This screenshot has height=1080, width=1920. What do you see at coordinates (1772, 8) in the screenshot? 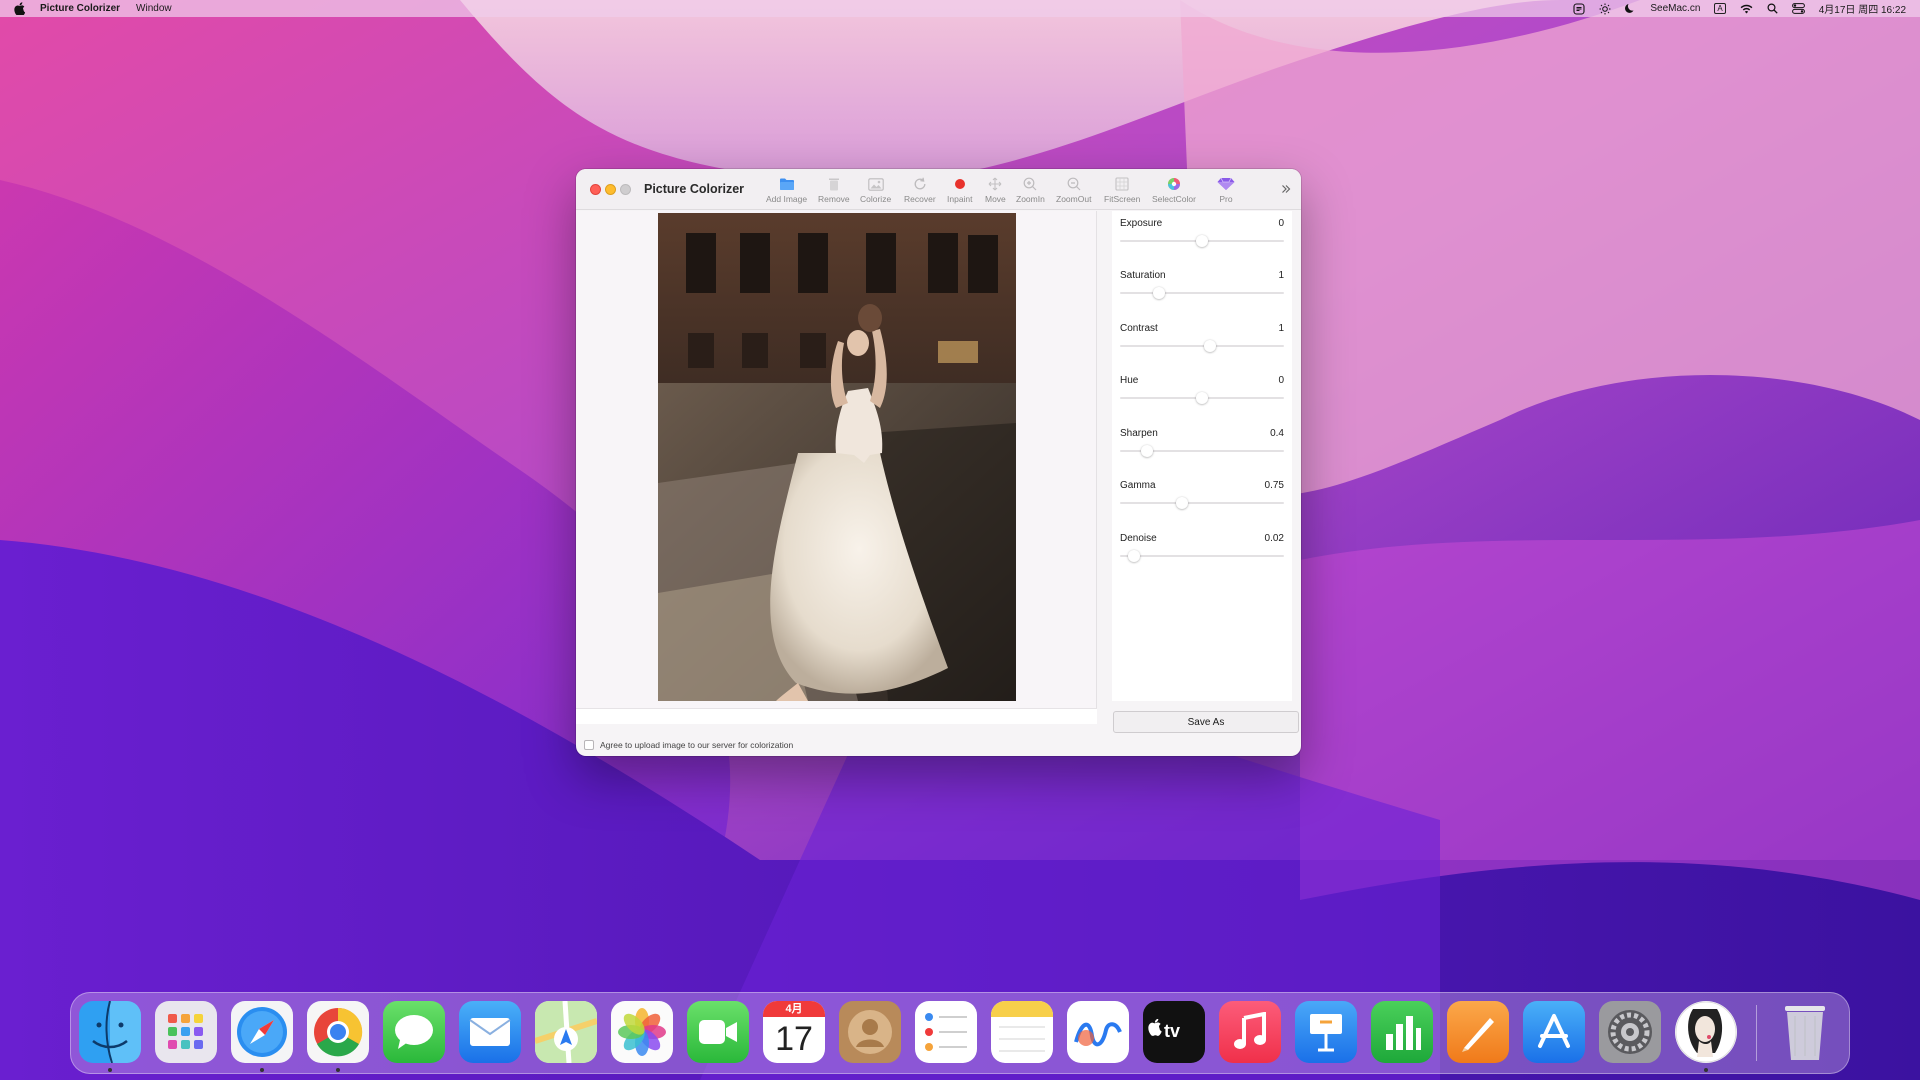
I see `spotlight-search-icon` at bounding box center [1772, 8].